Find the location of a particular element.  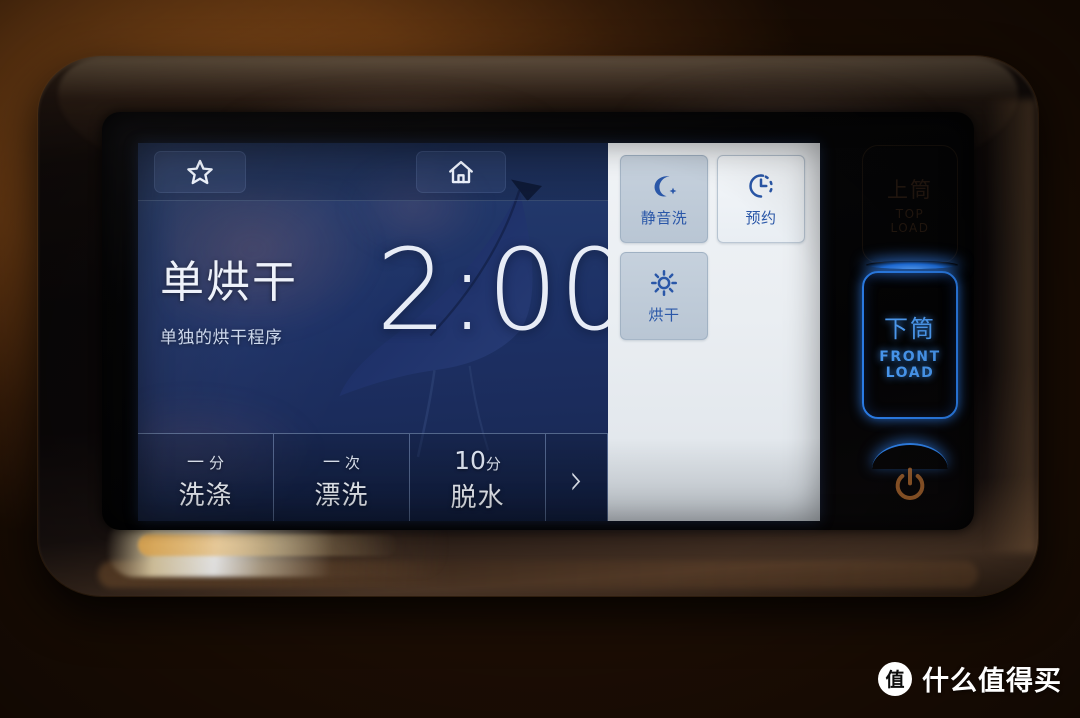

program-info: 单烘干 单独的烘干程序 is located at coordinates (229, 303).